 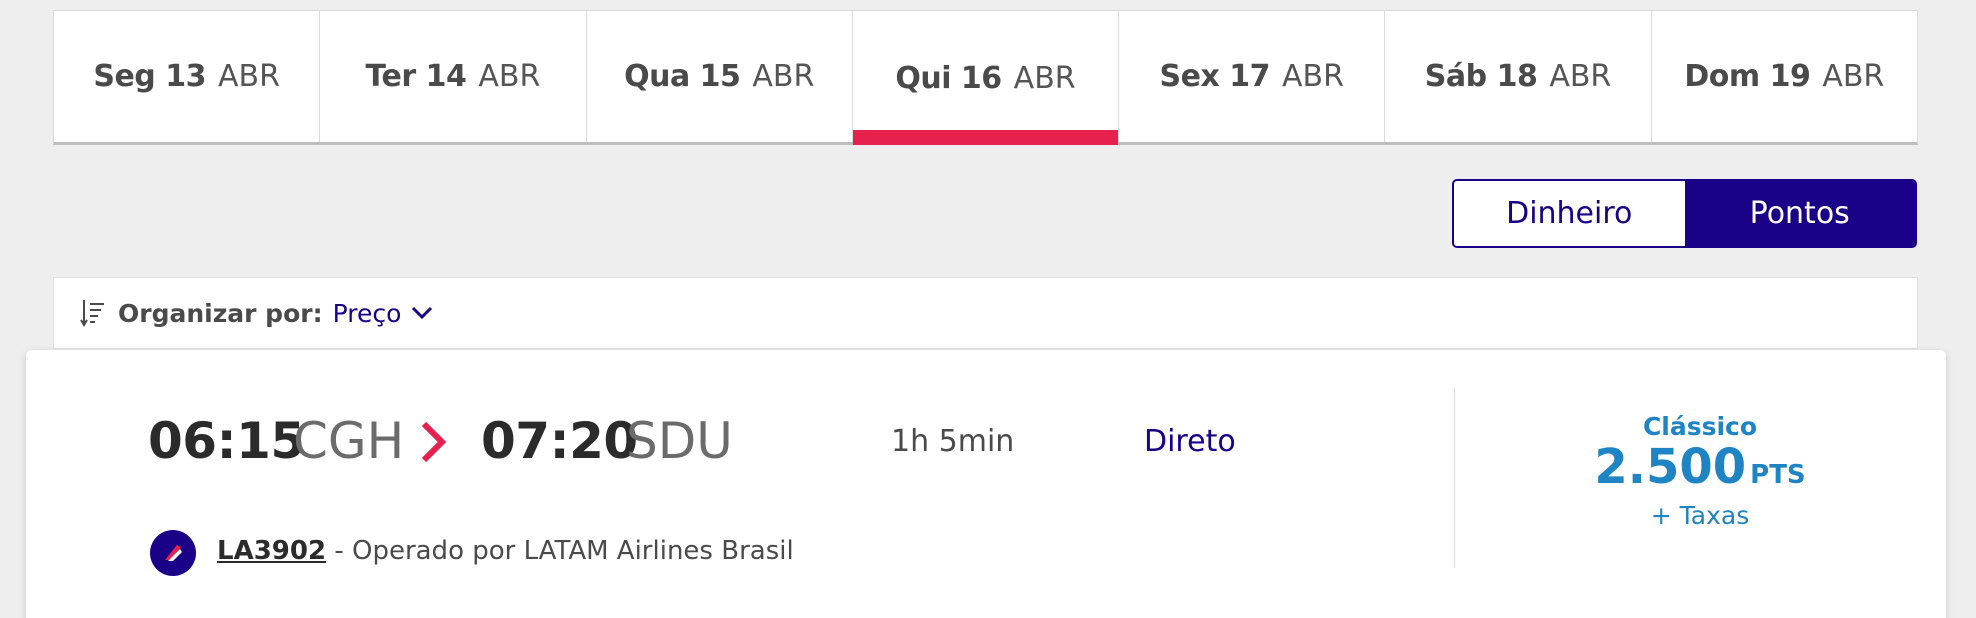 I want to click on date-tab-dom-19: Dom 19 ABR, so click(x=1784, y=76).